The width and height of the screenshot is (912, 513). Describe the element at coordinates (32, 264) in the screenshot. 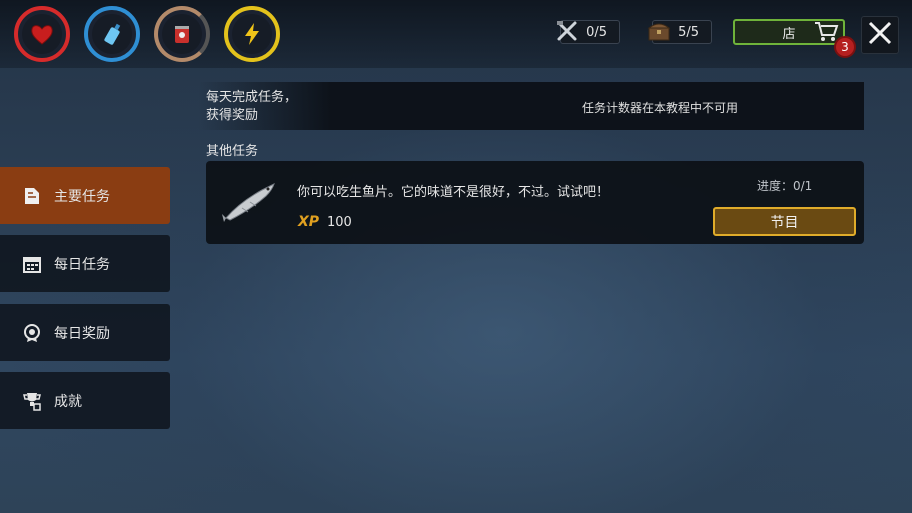

I see `calendar-icon` at that location.